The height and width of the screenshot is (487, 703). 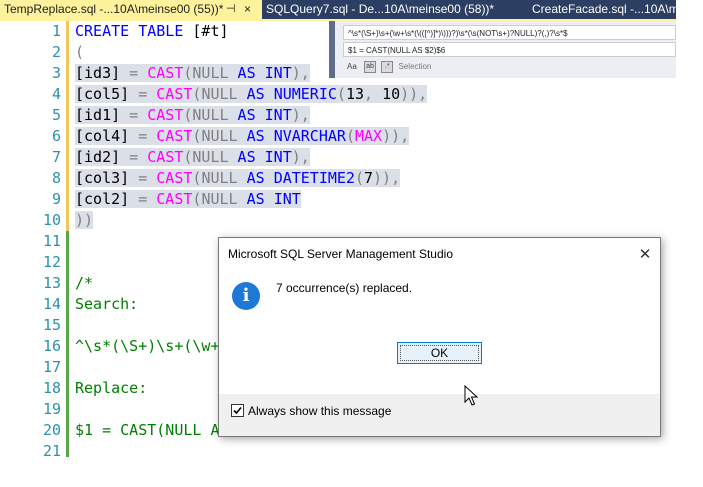 What do you see at coordinates (380, 9) in the screenshot?
I see `tab-label: SQLQuery7.sql - De...10A\meinse00 (58))*` at bounding box center [380, 9].